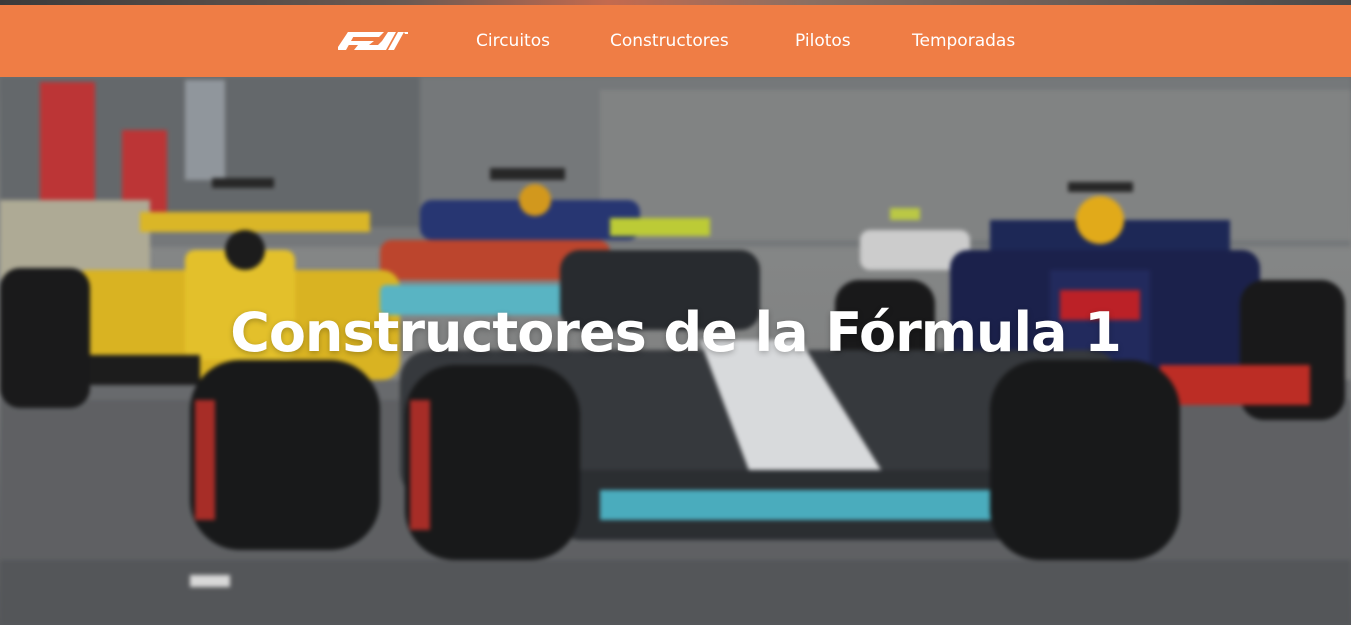  I want to click on page-title: Constructores de la Fórmula 1, so click(676, 332).